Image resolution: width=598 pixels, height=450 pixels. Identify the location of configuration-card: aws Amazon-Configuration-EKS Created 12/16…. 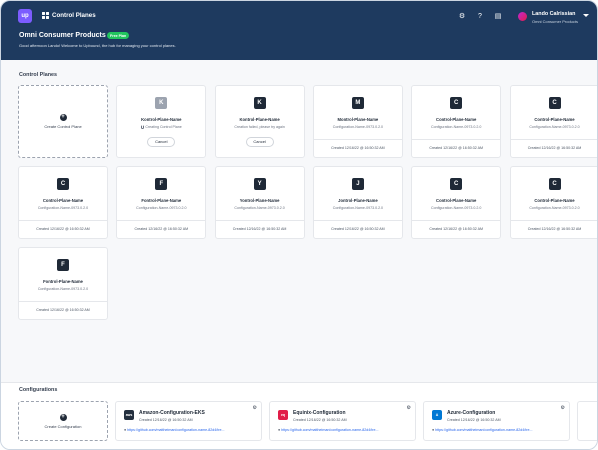
(188, 421).